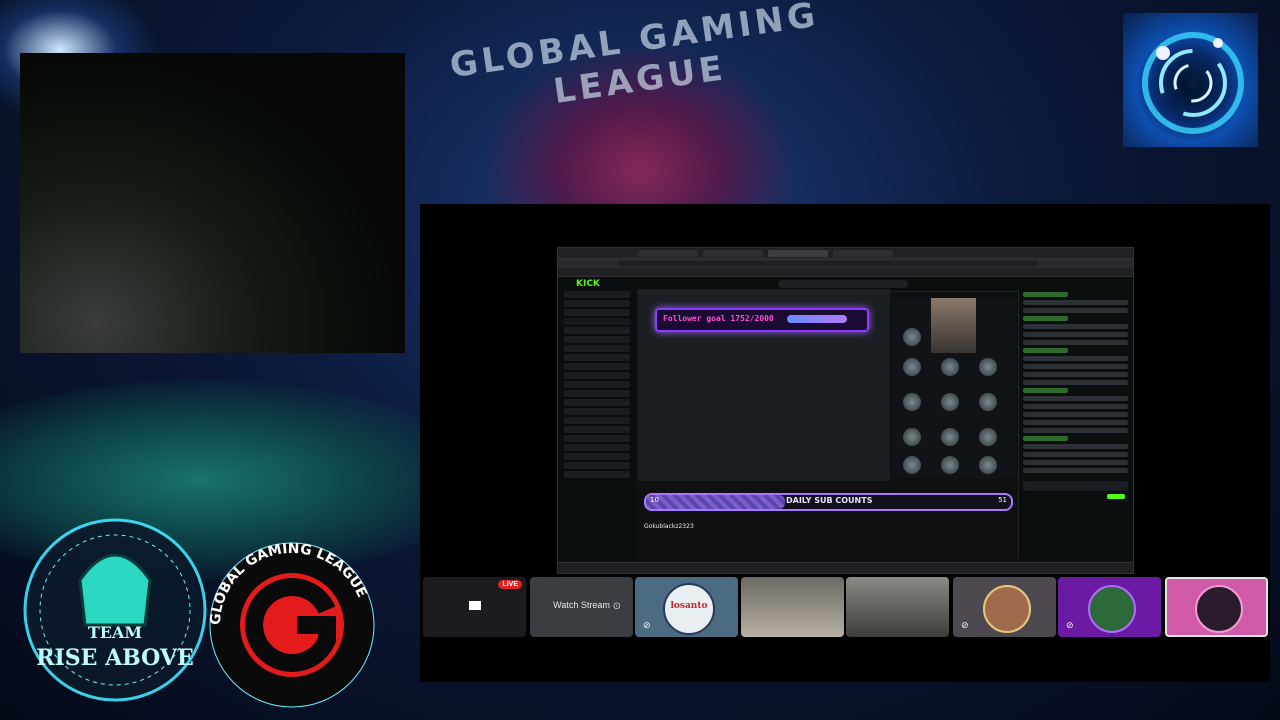 This screenshot has height=720, width=1280. I want to click on address-bar, so click(845, 263).